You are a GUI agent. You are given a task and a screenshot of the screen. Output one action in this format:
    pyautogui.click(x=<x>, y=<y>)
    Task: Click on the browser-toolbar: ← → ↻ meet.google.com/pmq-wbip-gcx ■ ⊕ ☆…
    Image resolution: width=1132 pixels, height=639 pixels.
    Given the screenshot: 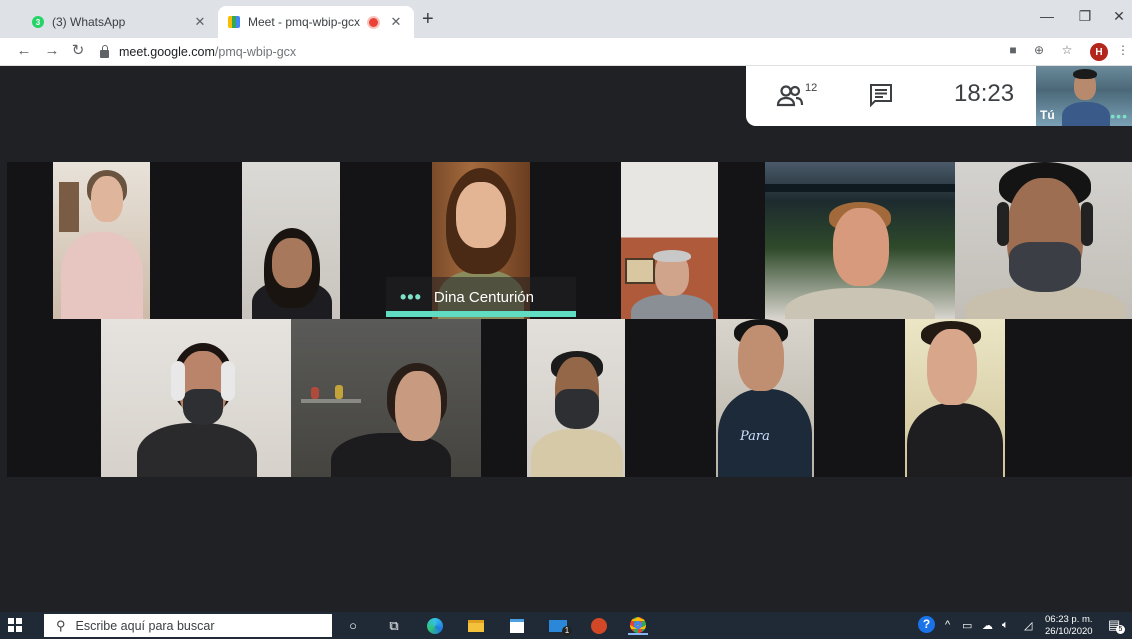 What is the action you would take?
    pyautogui.click(x=566, y=52)
    